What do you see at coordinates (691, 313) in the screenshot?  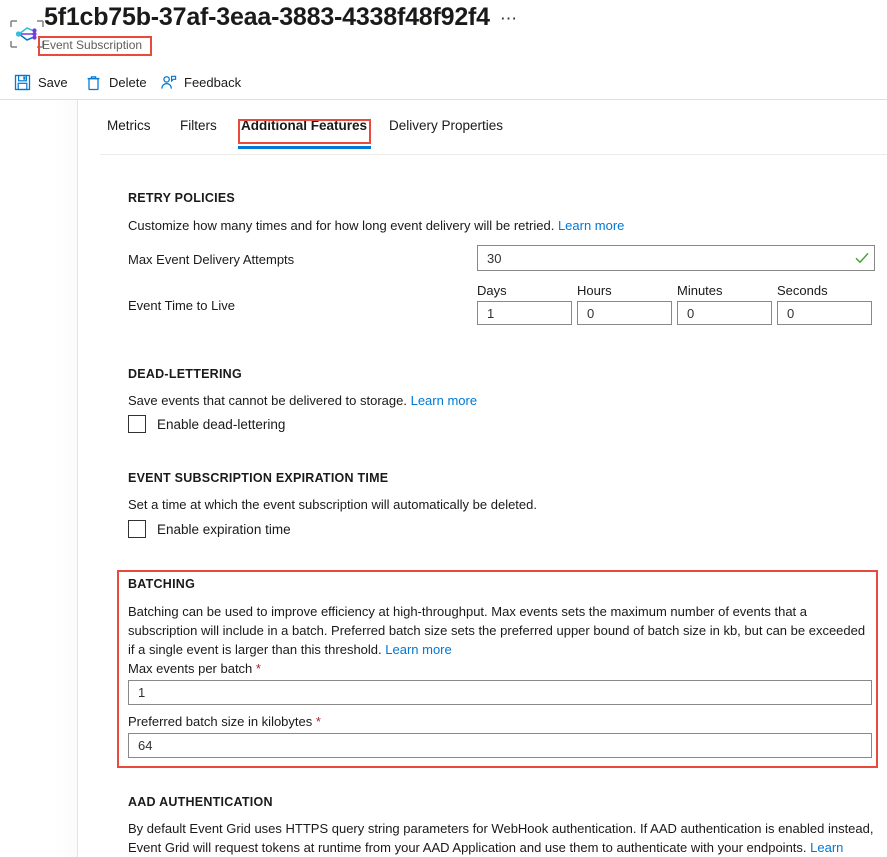 I see `ttl-minutes-value: 0` at bounding box center [691, 313].